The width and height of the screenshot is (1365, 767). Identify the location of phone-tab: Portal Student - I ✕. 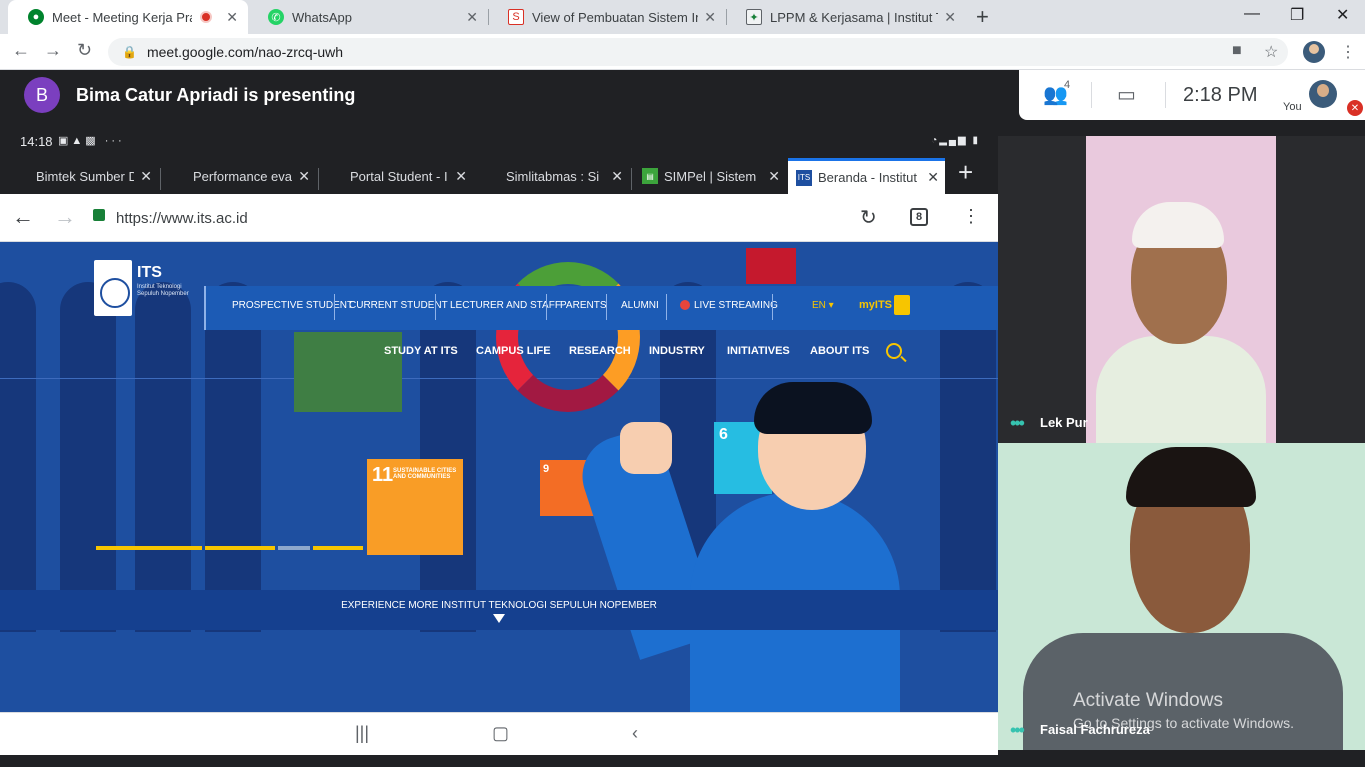
(407, 176).